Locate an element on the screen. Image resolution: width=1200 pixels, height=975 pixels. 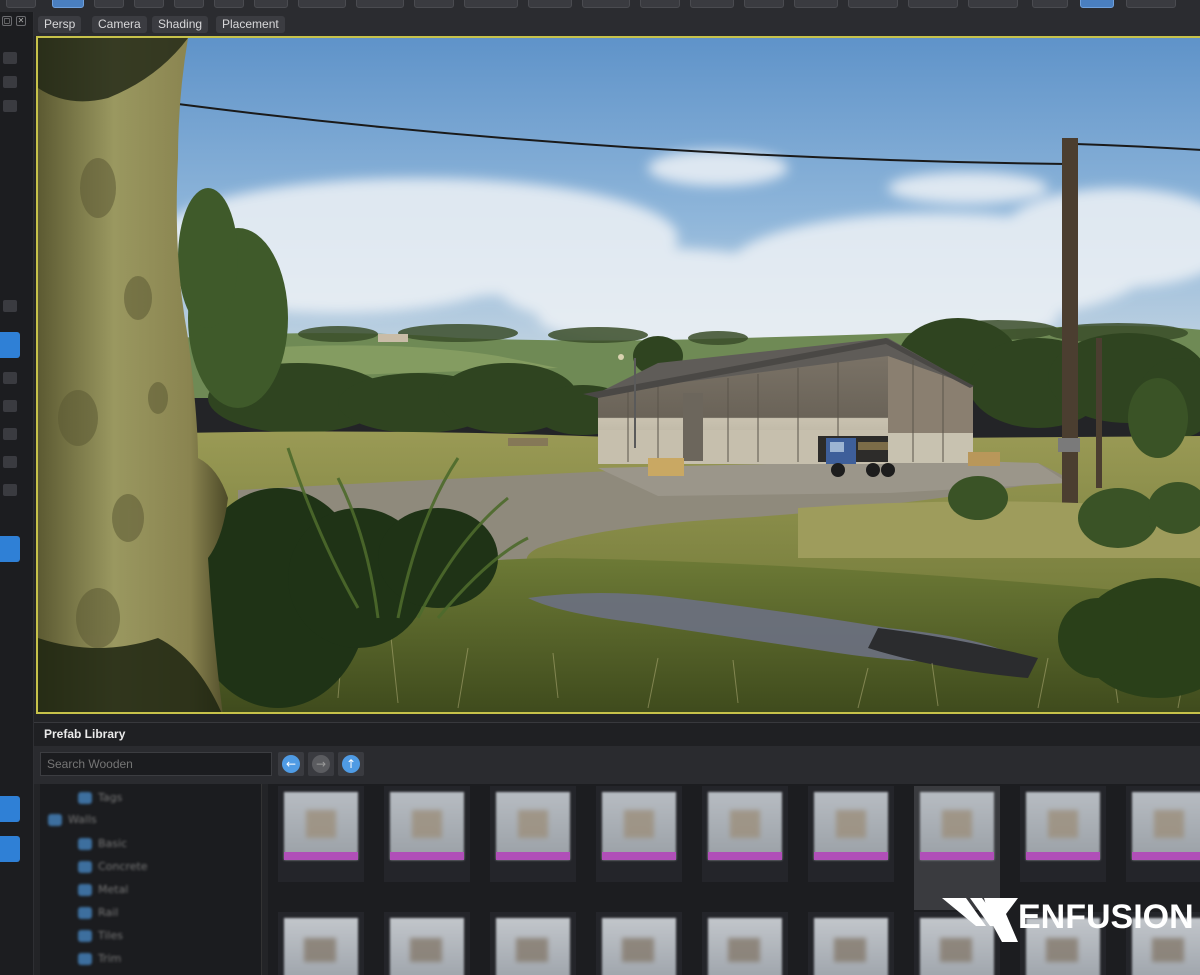
search-input is located at coordinates (156, 764).